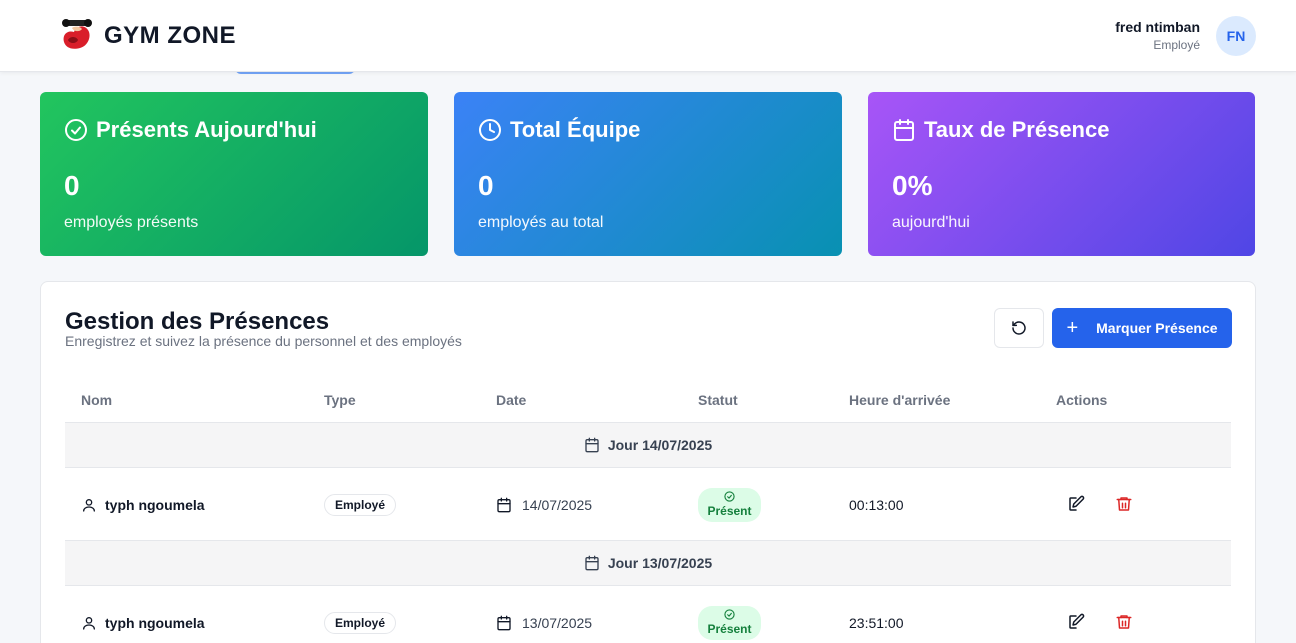  What do you see at coordinates (660, 445) in the screenshot?
I see `day-group-label: Jour 14/07/2025` at bounding box center [660, 445].